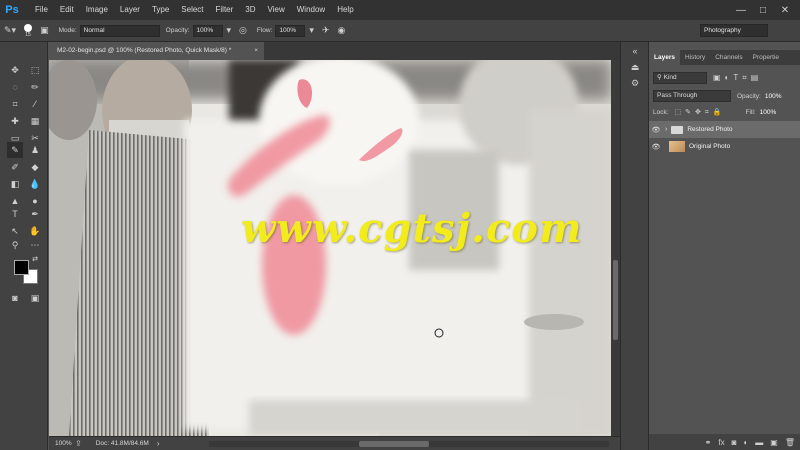 Image resolution: width=800 pixels, height=450 pixels. Describe the element at coordinates (15, 245) in the screenshot. I see `zoom-tool-icon: ⚲` at that location.